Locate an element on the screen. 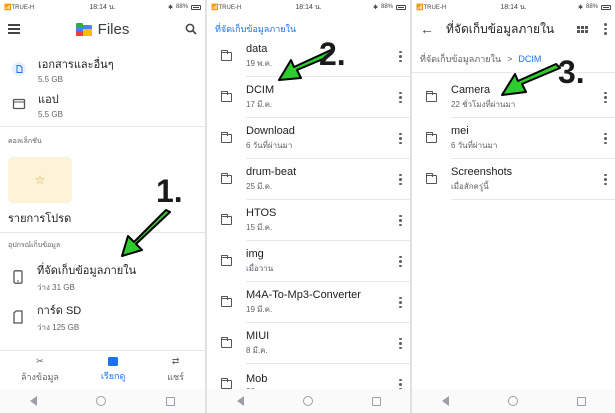 The image size is (615, 413). folder-row: MIUI 8 มี.ค. is located at coordinates (308, 343).